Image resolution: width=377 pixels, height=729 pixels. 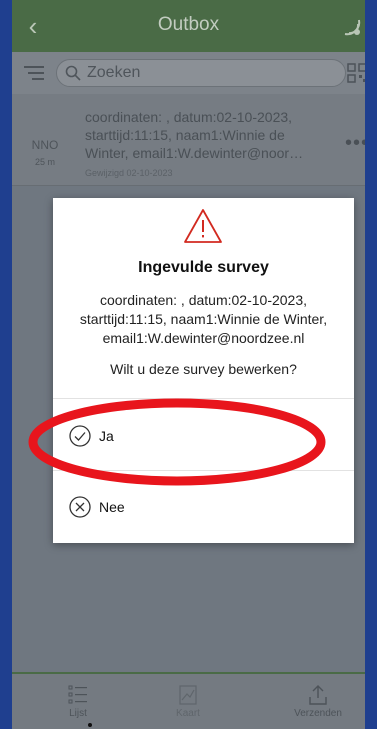 I want to click on warning-icon, so click(x=203, y=226).